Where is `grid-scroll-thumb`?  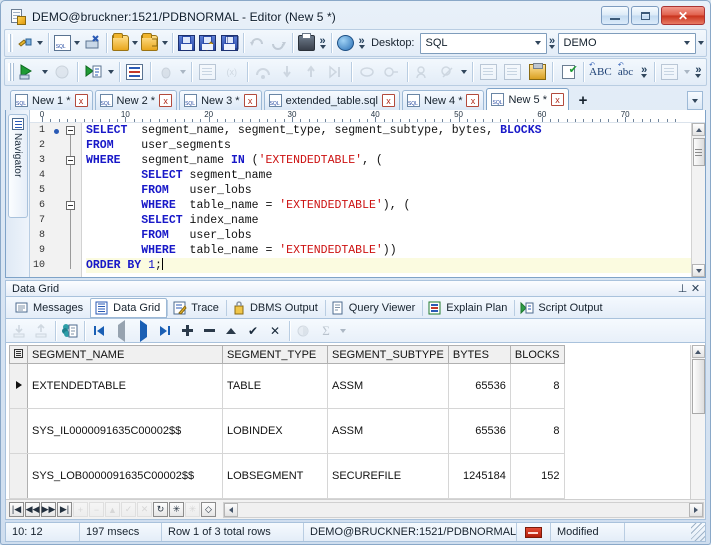
grid-scroll-thumb is located at coordinates (698, 386).